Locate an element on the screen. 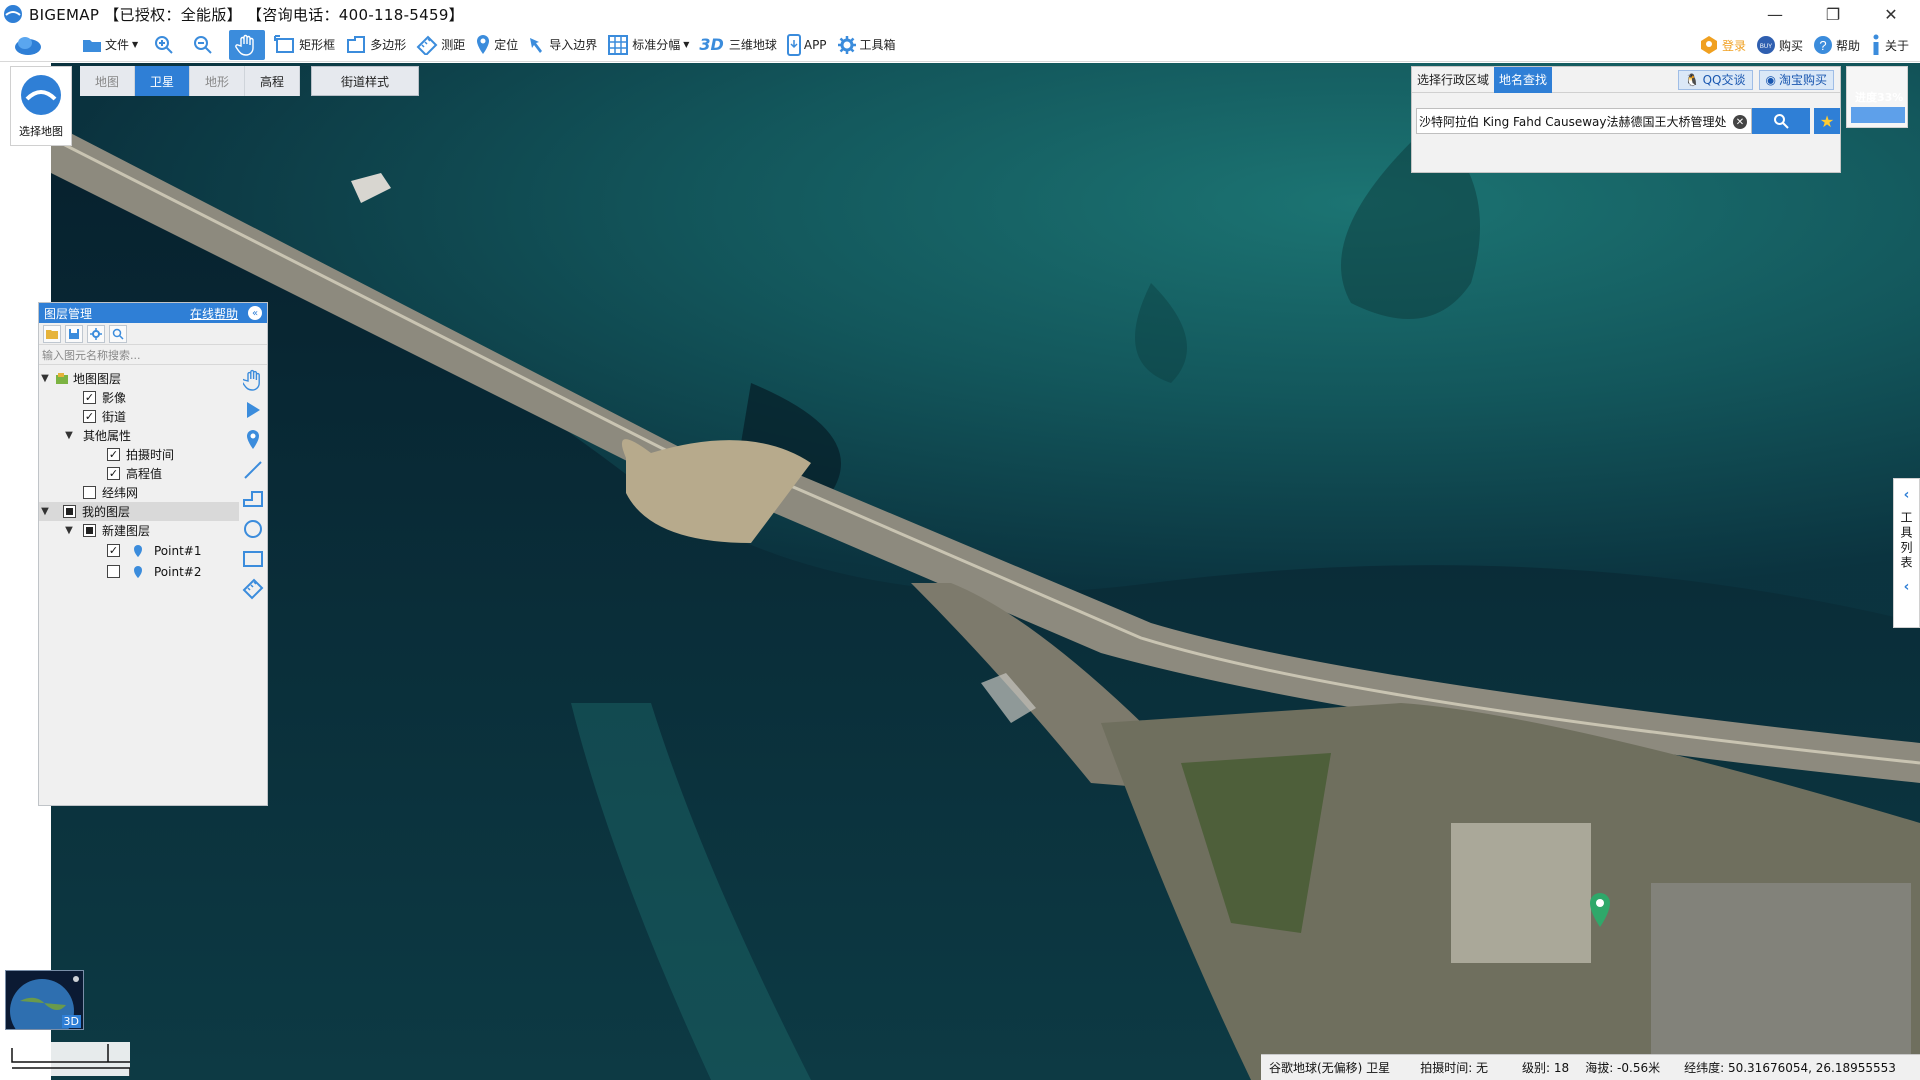  zoom-out-button is located at coordinates (204, 45).